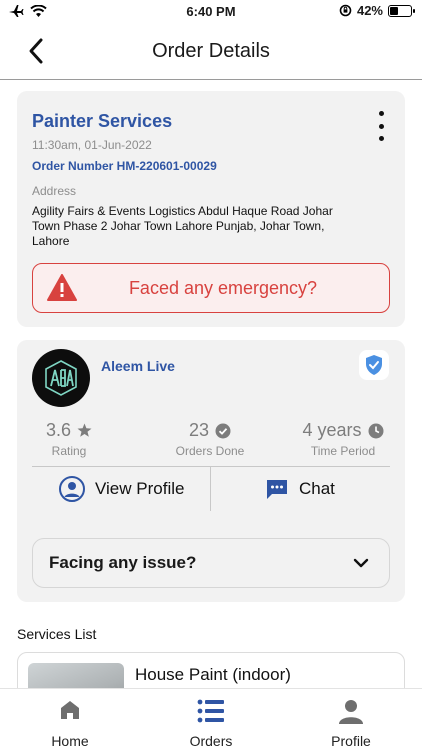 This screenshot has height=750, width=422. What do you see at coordinates (140, 488) in the screenshot?
I see `view-profile-label: View Profile` at bounding box center [140, 488].